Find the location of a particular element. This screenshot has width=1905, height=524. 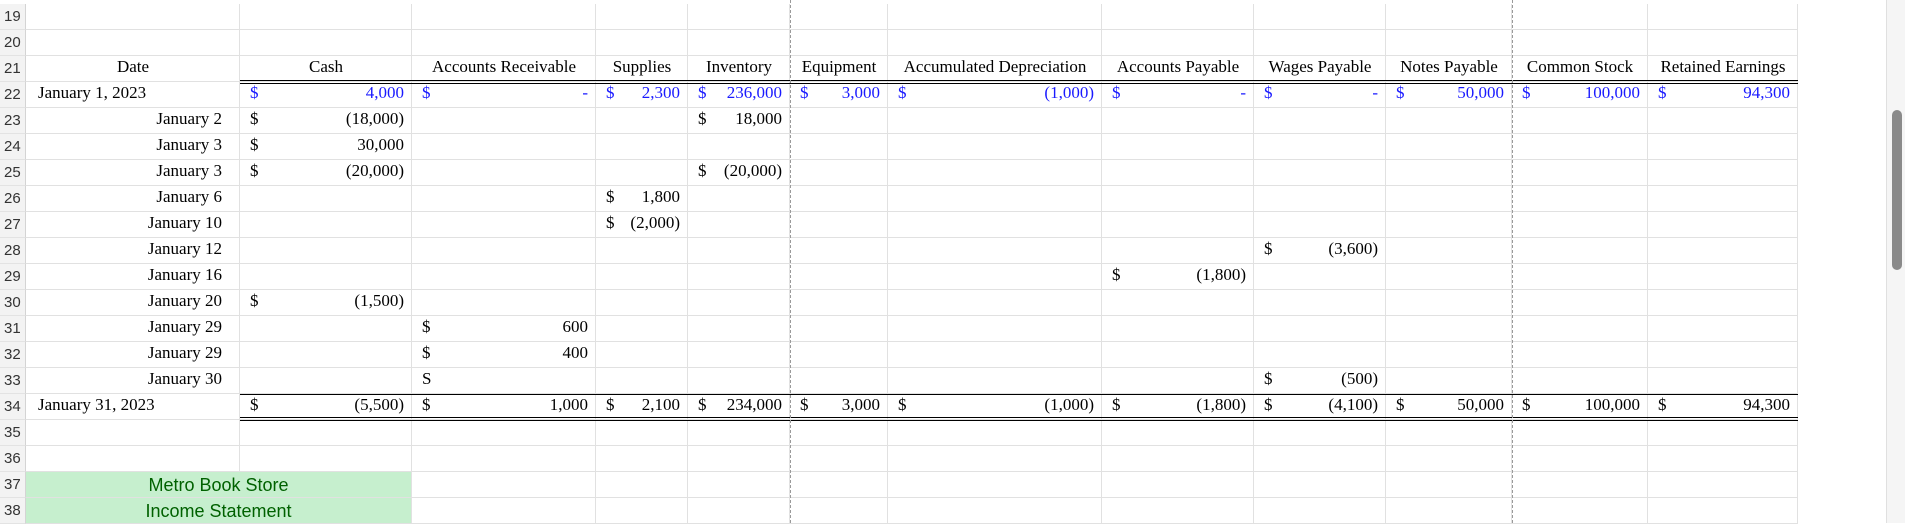

row-header-35: 35 is located at coordinates (13, 433).